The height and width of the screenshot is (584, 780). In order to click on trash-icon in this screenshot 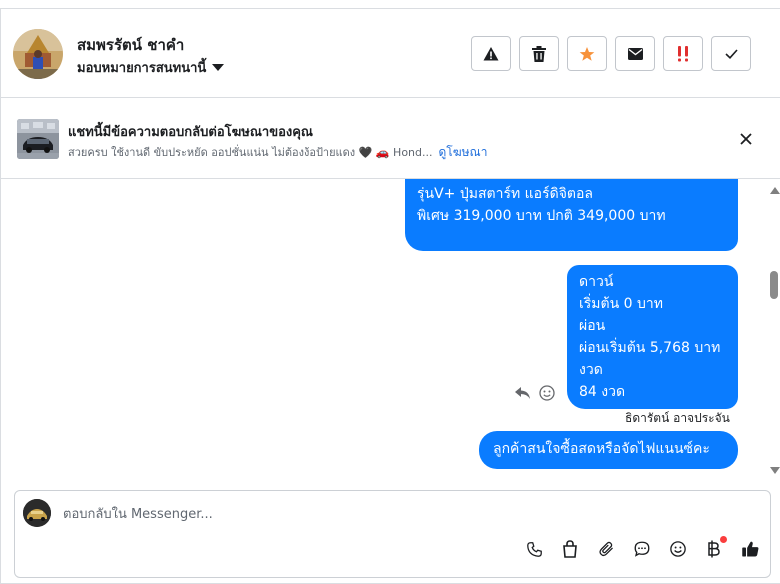, I will do `click(539, 53)`.